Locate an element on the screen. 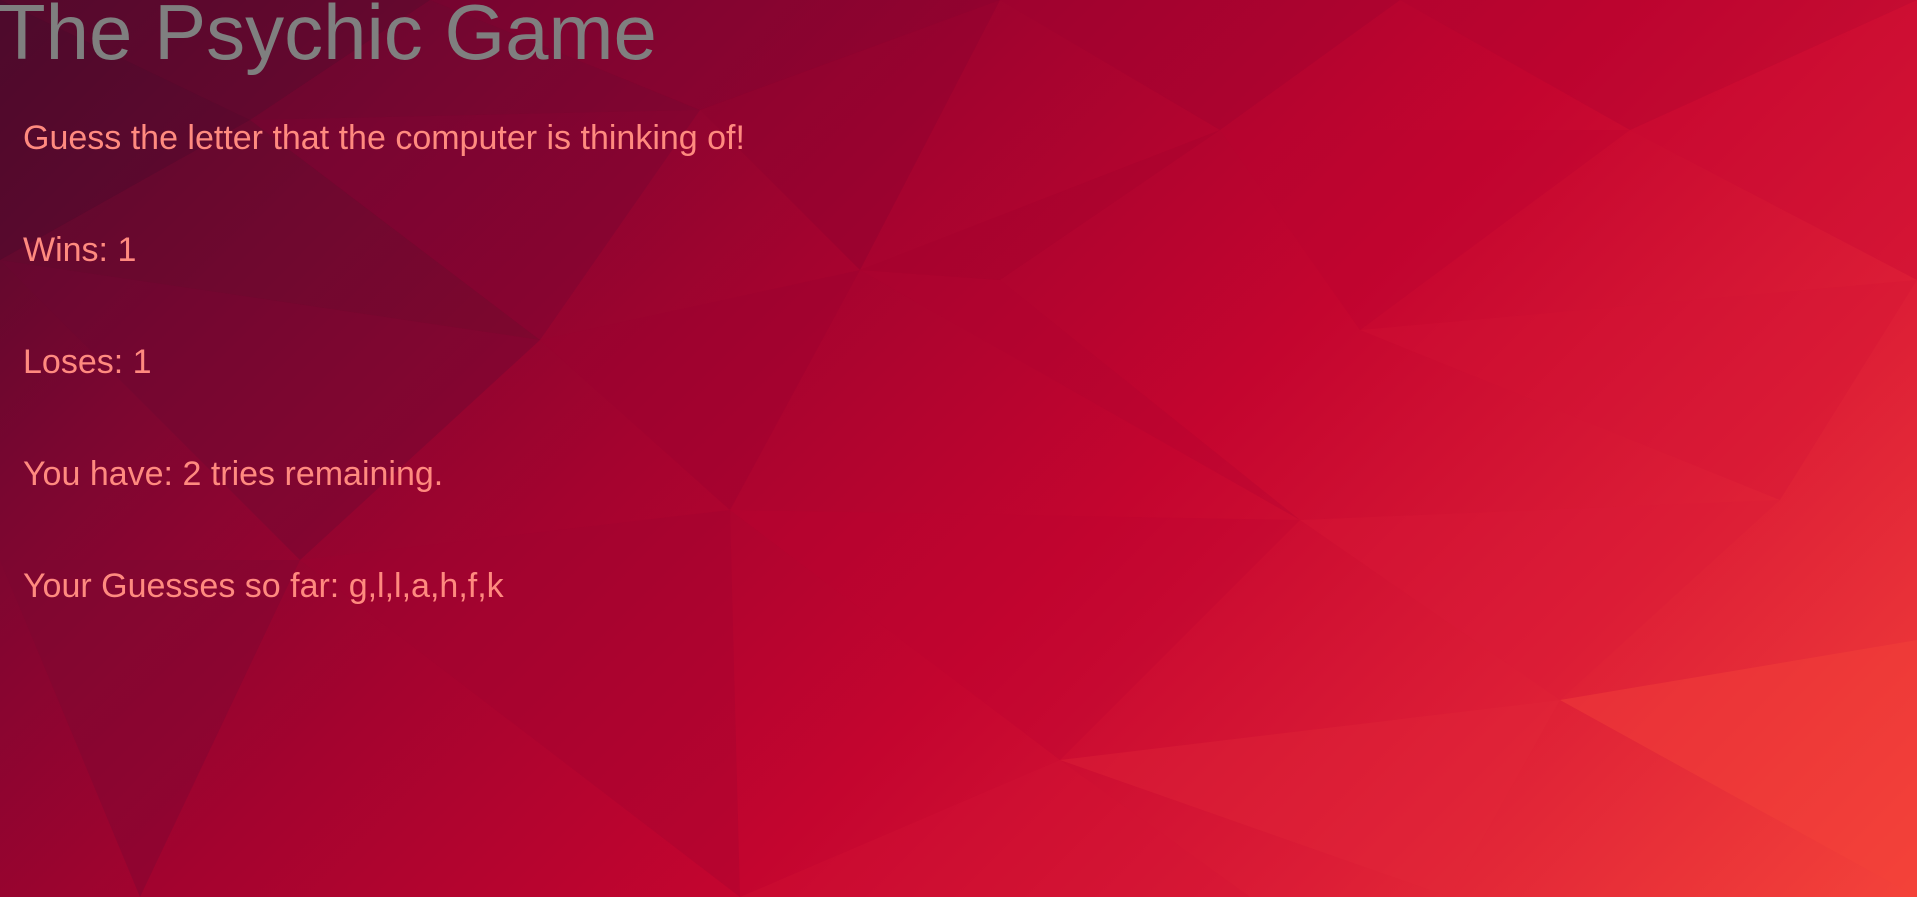  wins-count: 1 is located at coordinates (127, 250).